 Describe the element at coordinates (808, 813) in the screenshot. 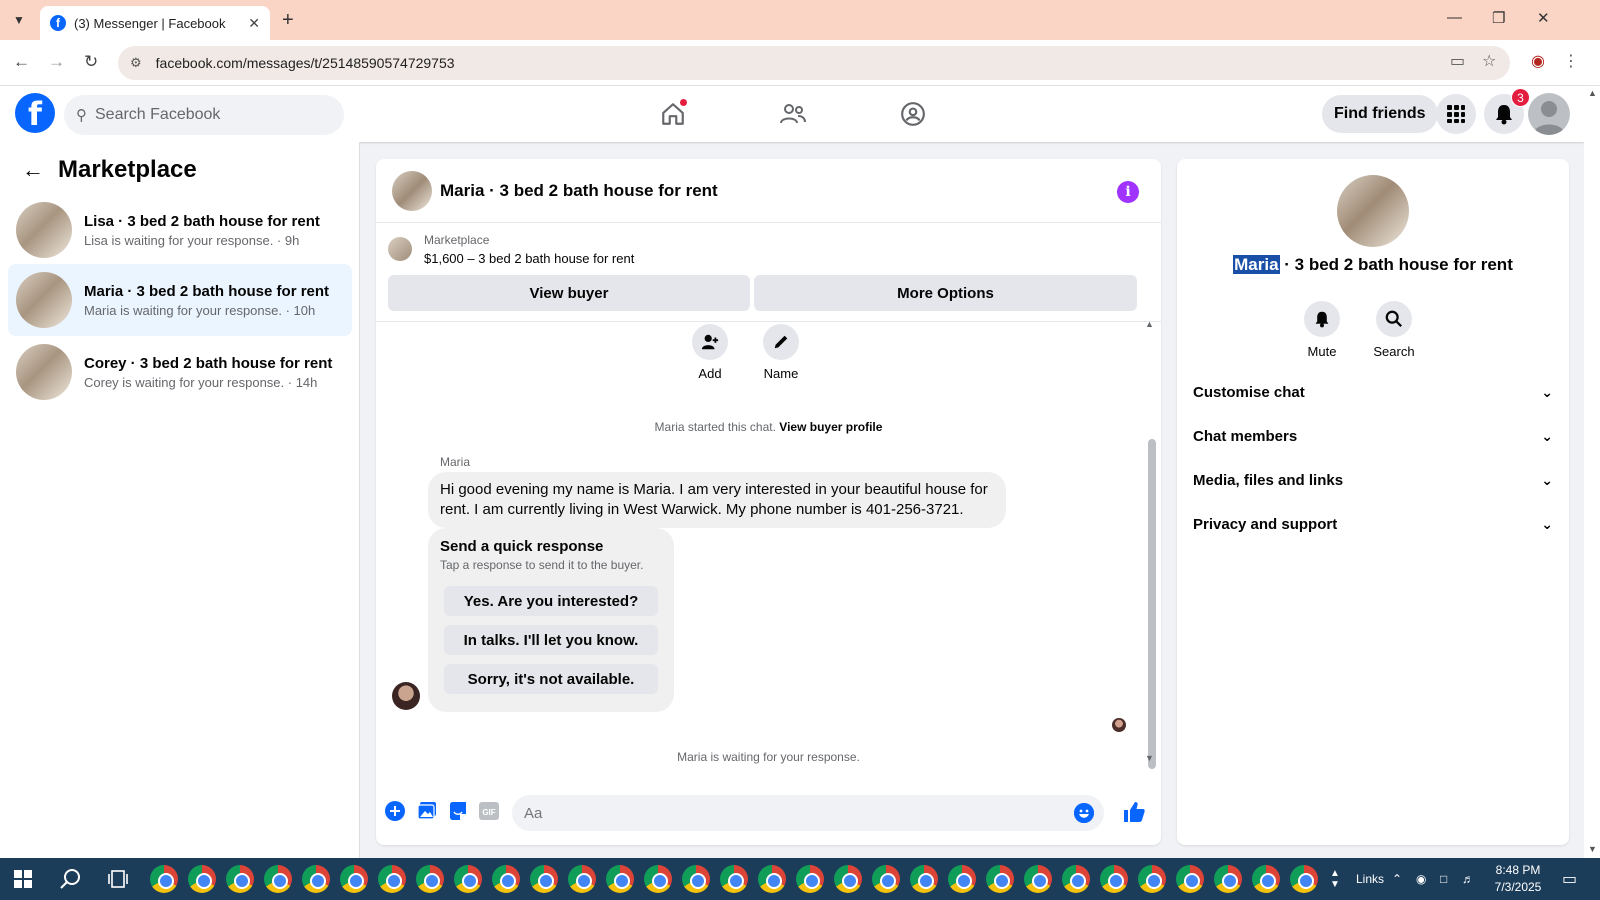

I see `message-input` at that location.